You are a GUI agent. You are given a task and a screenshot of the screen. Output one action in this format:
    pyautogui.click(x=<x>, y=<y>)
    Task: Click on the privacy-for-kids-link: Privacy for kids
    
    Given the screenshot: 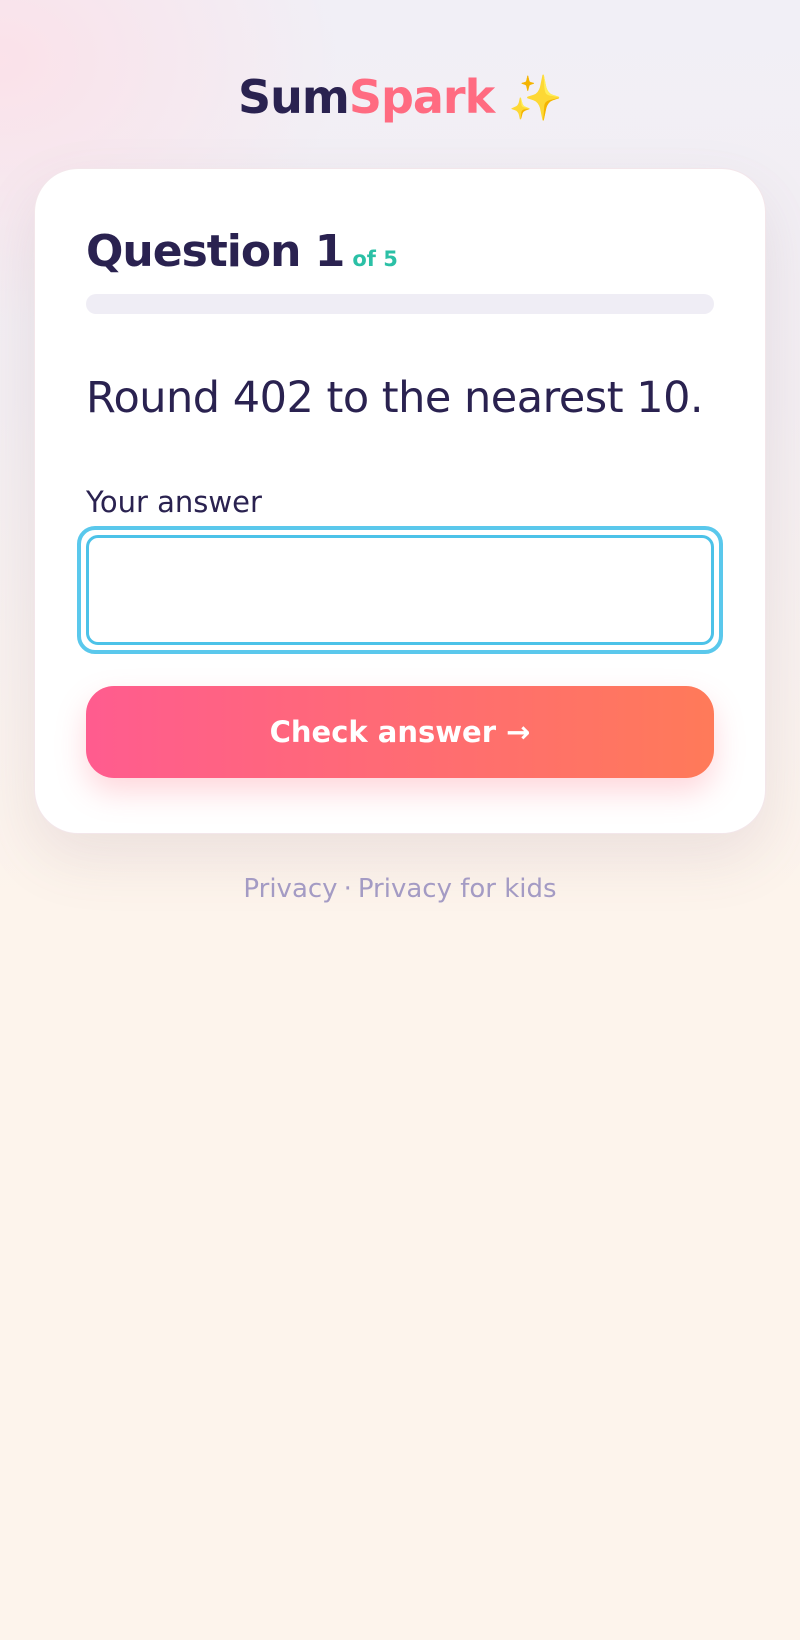 What is the action you would take?
    pyautogui.click(x=457, y=889)
    